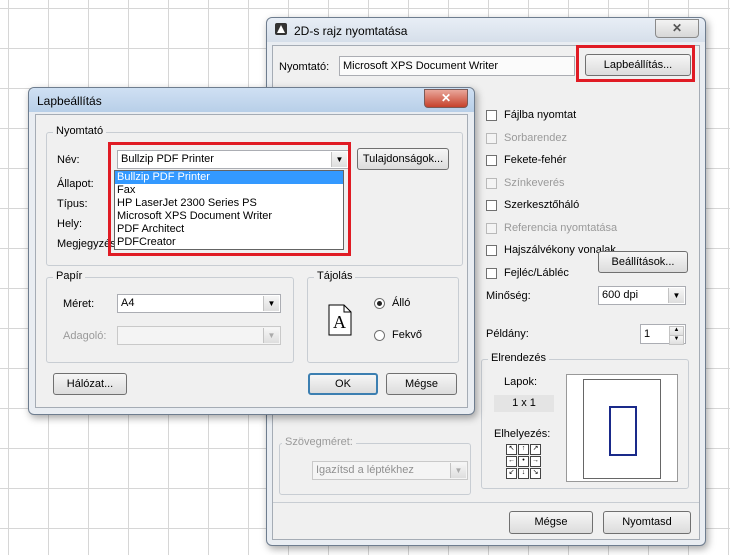 This screenshot has width=730, height=555. Describe the element at coordinates (677, 28) in the screenshot. I see `print-dialog-close-button: ✕` at that location.